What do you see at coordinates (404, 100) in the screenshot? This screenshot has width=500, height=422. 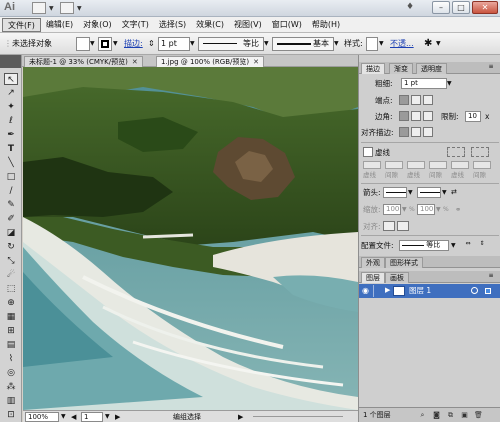 I see `butt-cap-button` at bounding box center [404, 100].